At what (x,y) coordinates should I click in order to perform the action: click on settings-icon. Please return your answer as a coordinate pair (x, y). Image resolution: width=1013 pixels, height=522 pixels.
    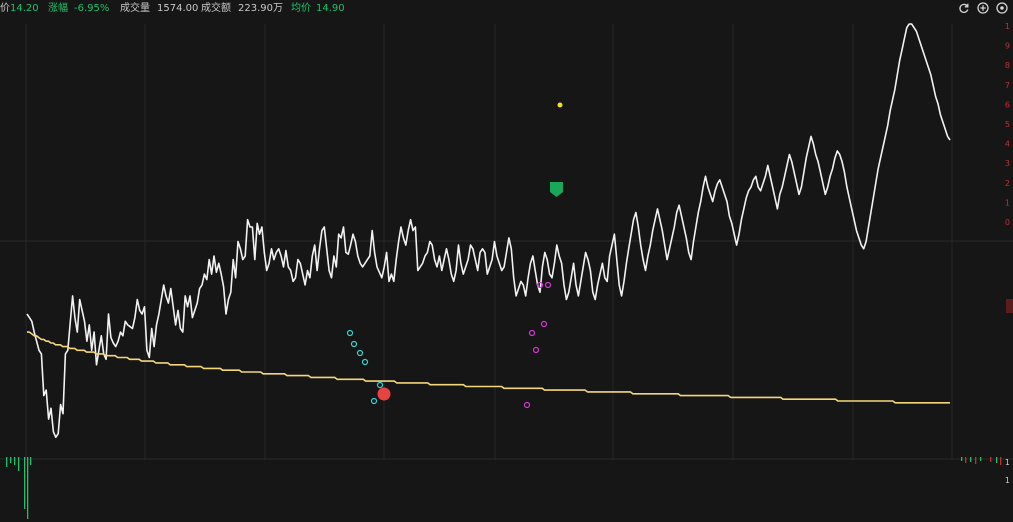
    Looking at the image, I should click on (1002, 8).